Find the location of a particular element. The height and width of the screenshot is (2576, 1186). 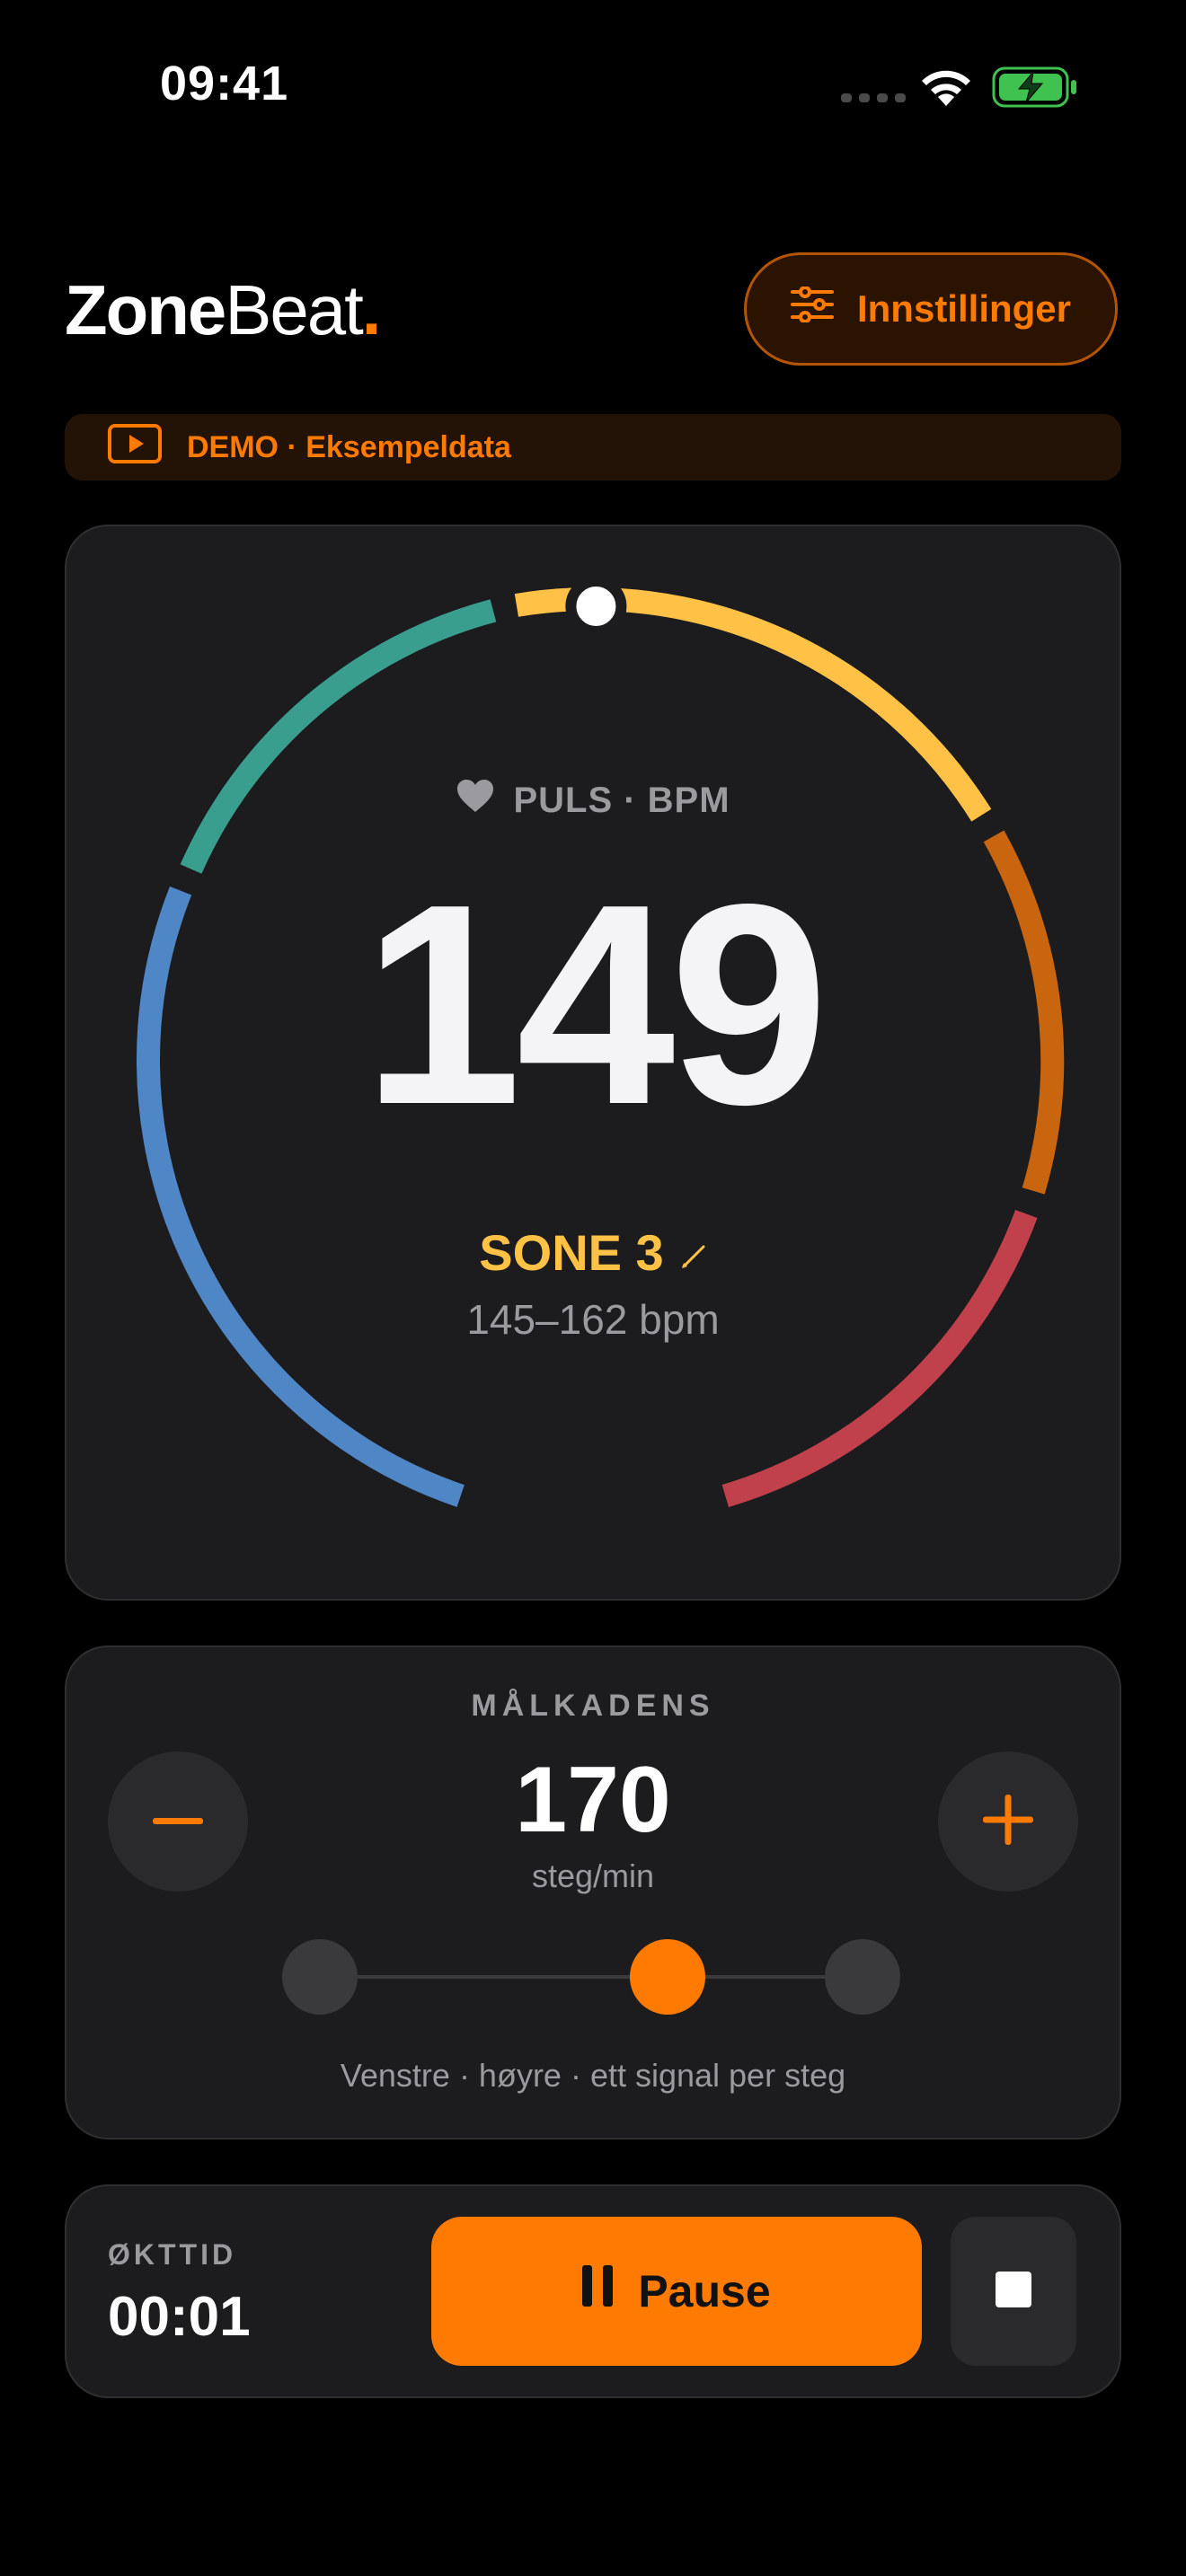

battery-charging-icon is located at coordinates (1035, 87).